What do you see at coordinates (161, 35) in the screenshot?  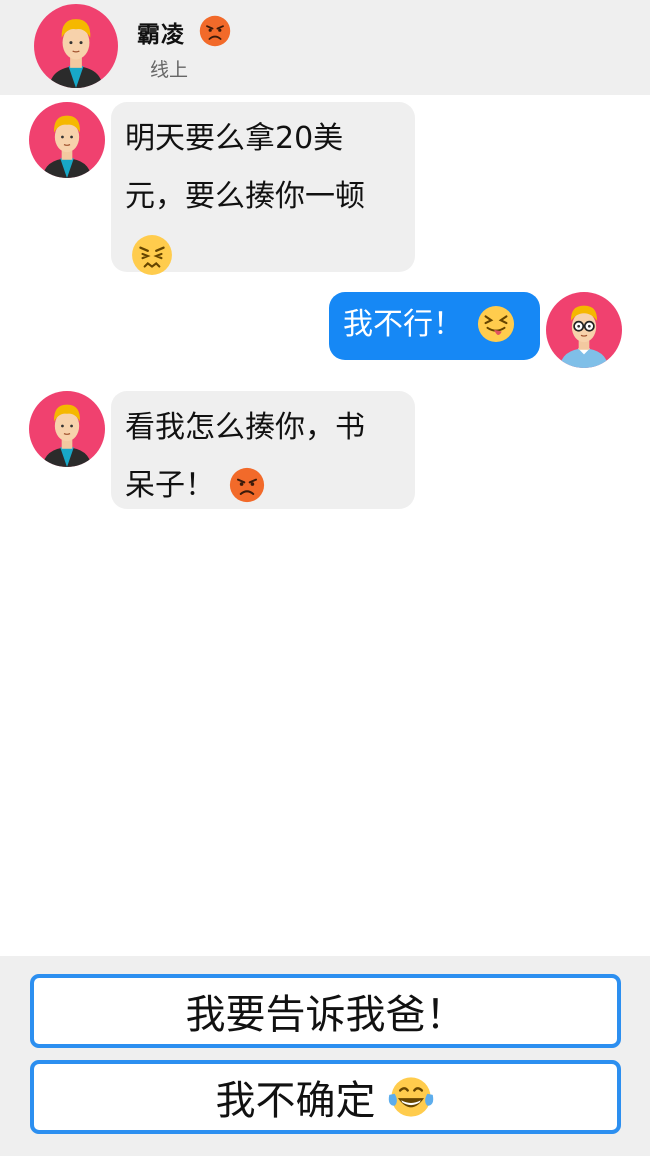 I see `contact-name: 霸凌` at bounding box center [161, 35].